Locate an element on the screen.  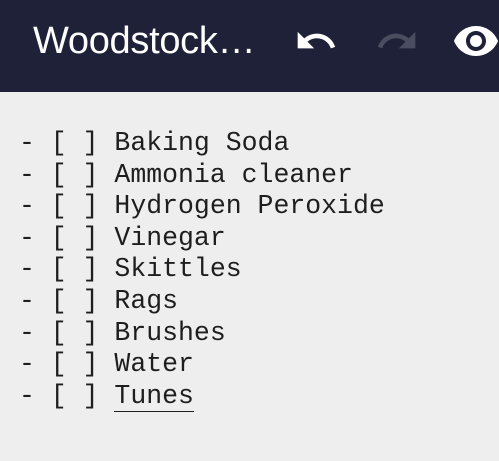
checklist-line: - [ ] Tunes is located at coordinates (202, 396).